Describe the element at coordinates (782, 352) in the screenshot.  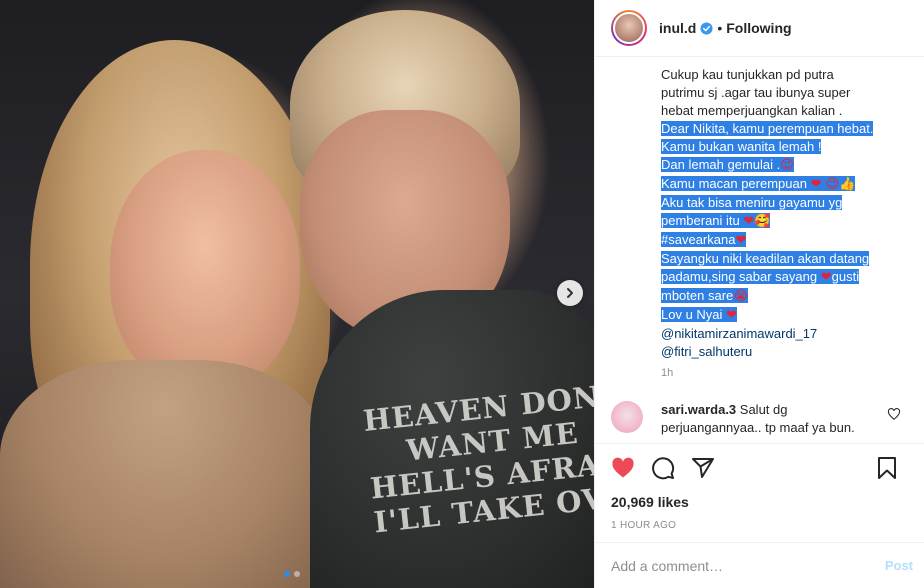
I see `caption-mention-line: @fitri_salhuteru` at that location.